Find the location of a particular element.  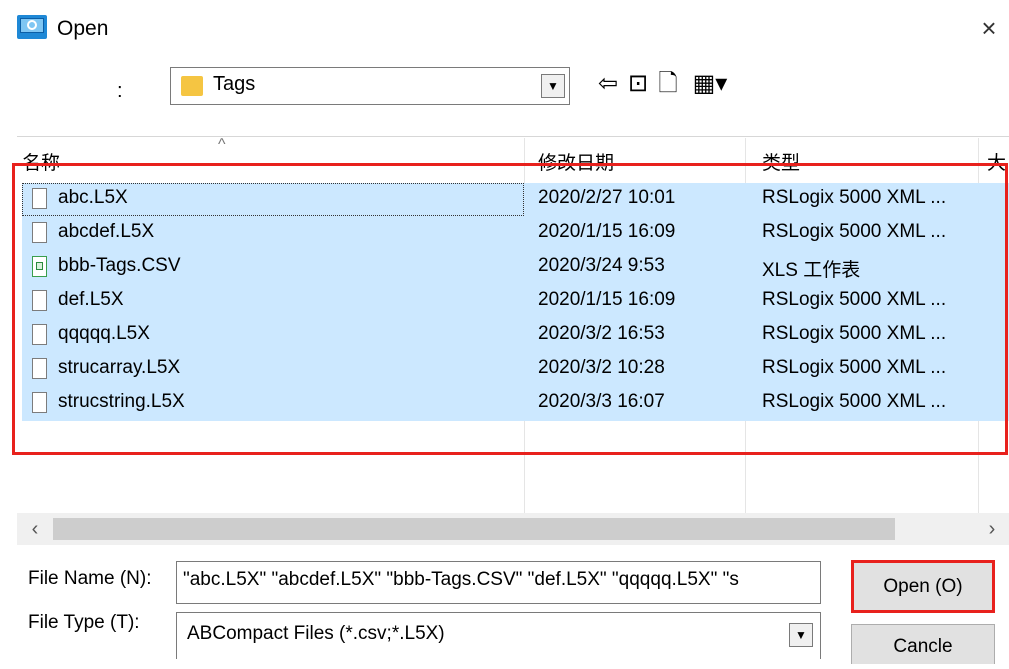

window-title: Open is located at coordinates (83, 28).